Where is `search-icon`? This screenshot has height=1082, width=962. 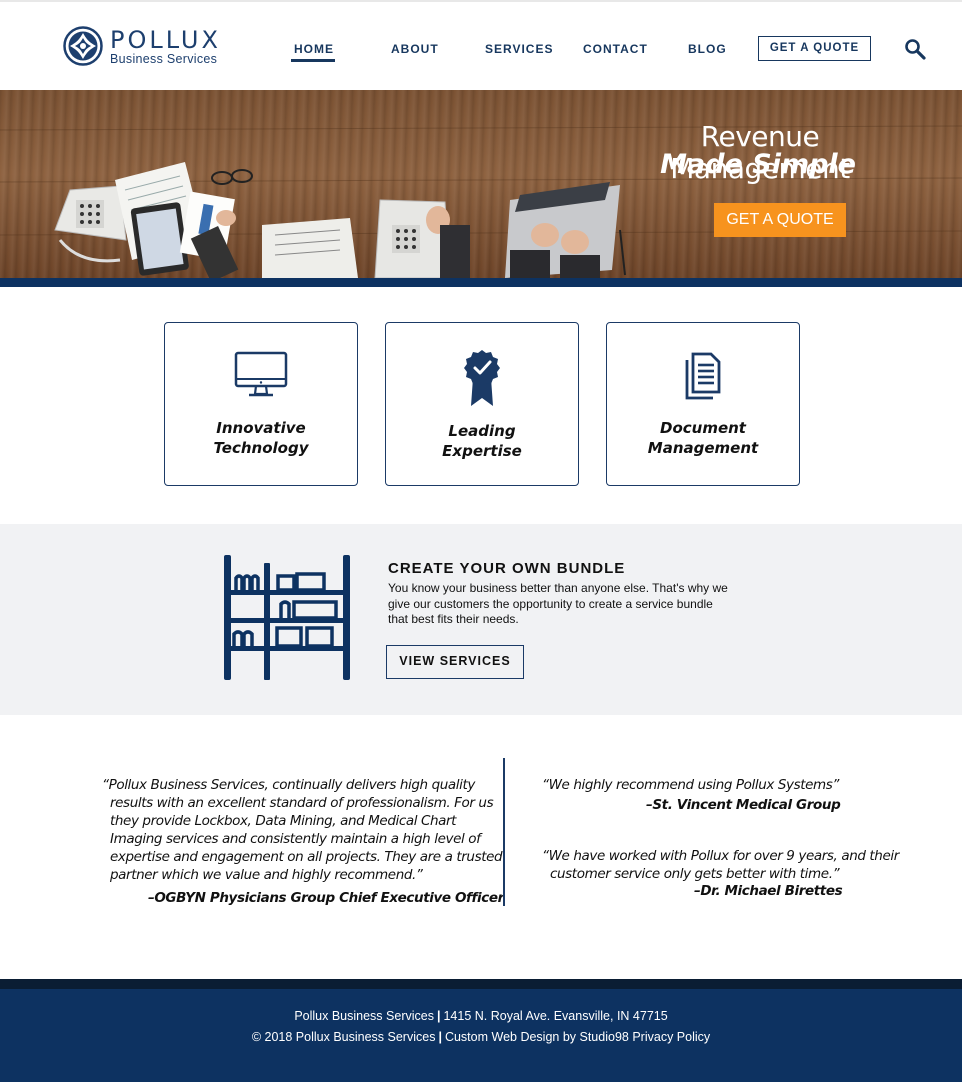 search-icon is located at coordinates (915, 49).